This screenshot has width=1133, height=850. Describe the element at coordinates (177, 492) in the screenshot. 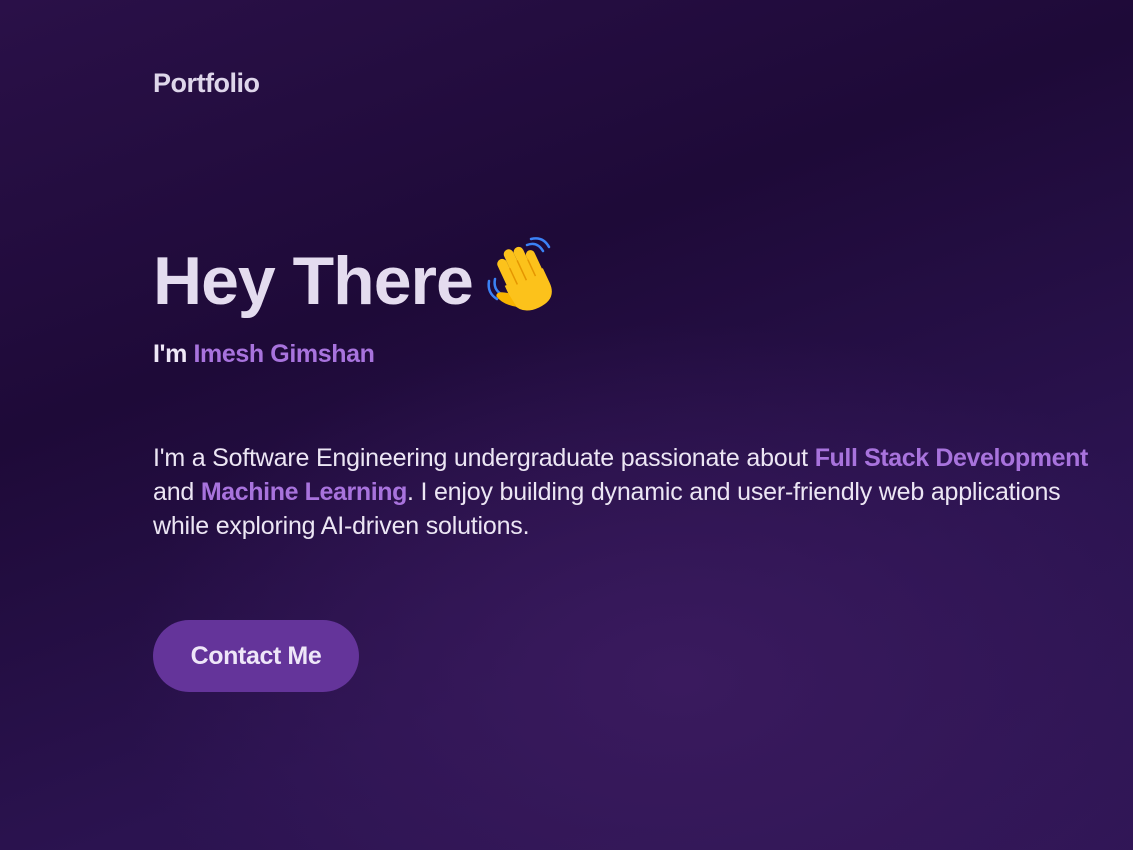

I see `bio-text-2: and` at that location.